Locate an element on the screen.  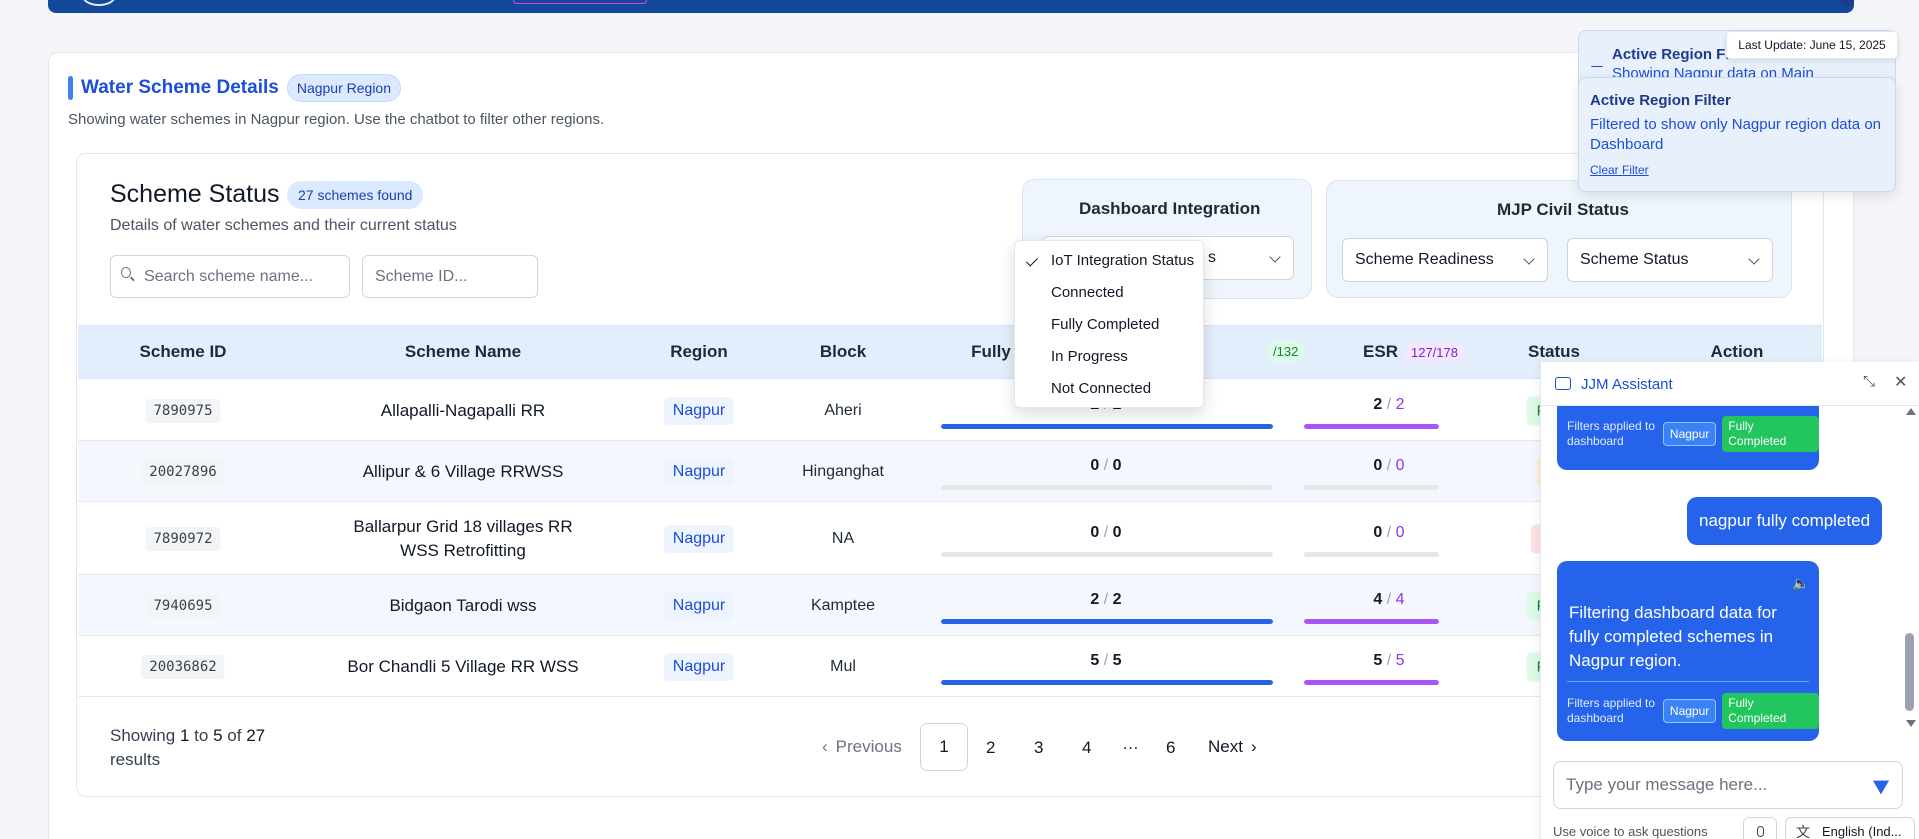
region-badge: Nagpur Region is located at coordinates (343, 88).